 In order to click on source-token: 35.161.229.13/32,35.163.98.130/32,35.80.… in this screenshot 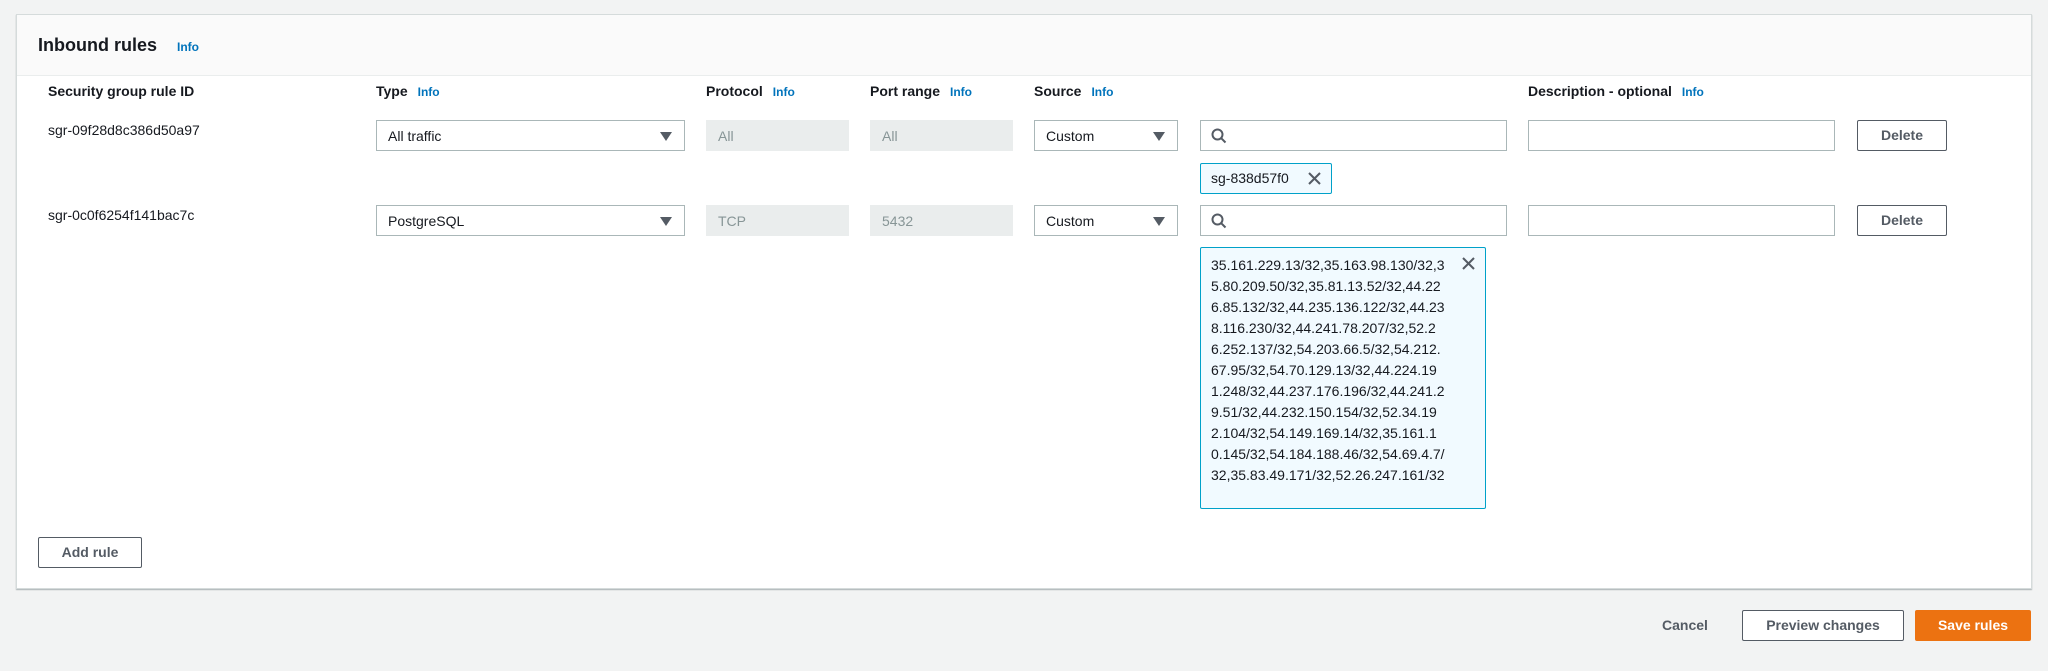, I will do `click(1343, 378)`.